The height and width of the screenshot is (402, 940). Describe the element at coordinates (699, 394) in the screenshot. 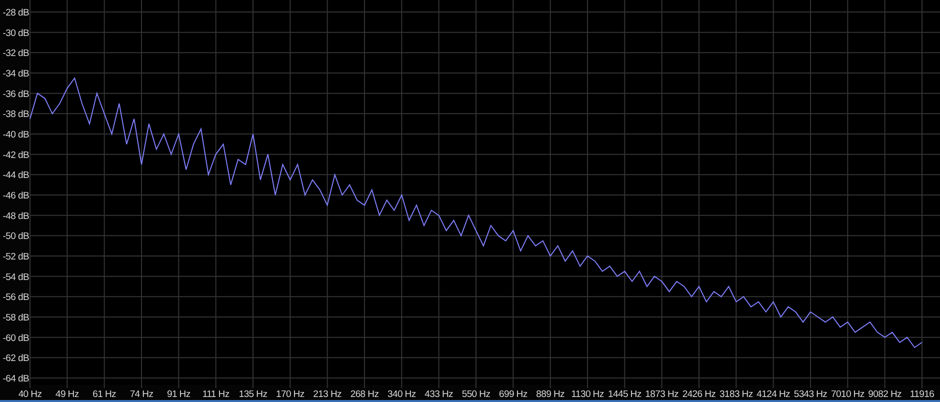

I see `x-tick-label: 2426 Hz` at that location.